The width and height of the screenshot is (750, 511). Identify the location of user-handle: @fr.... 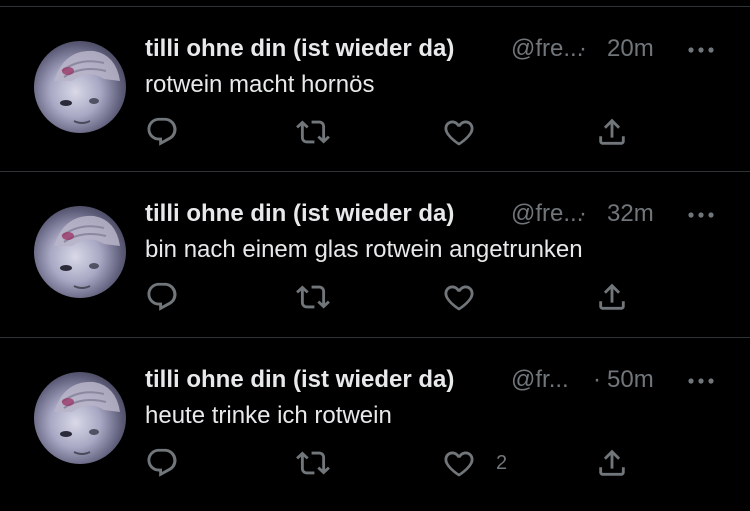
(540, 380).